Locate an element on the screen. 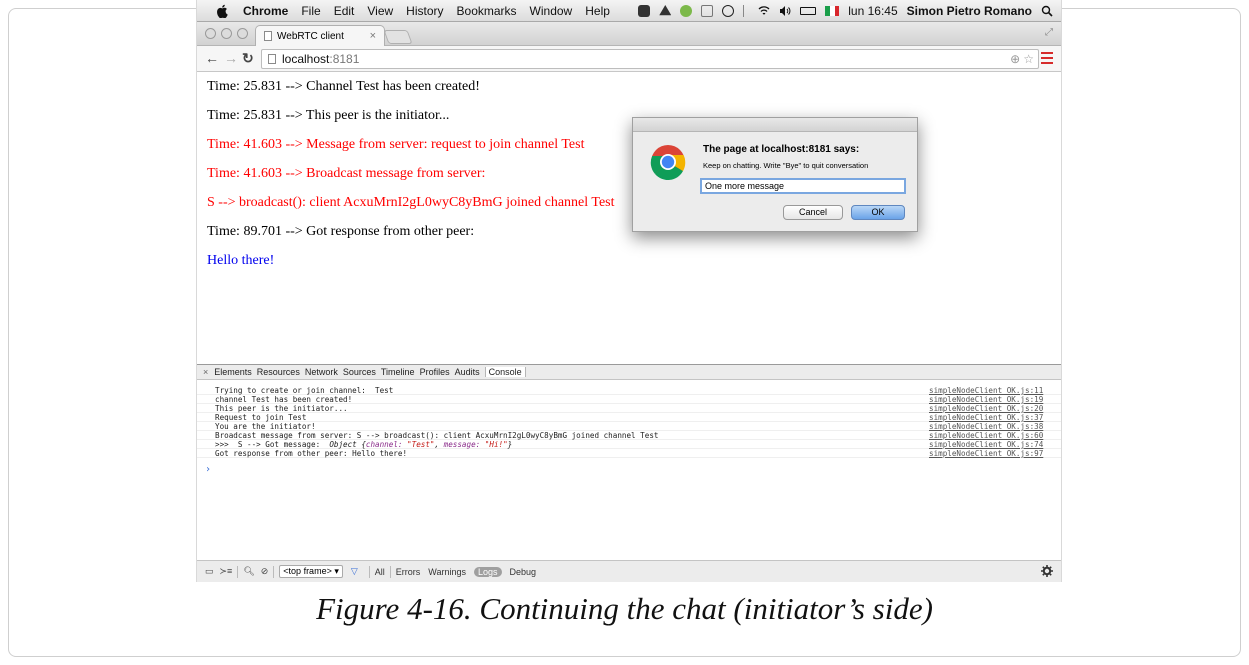  filter-debug: Debug is located at coordinates (523, 572).